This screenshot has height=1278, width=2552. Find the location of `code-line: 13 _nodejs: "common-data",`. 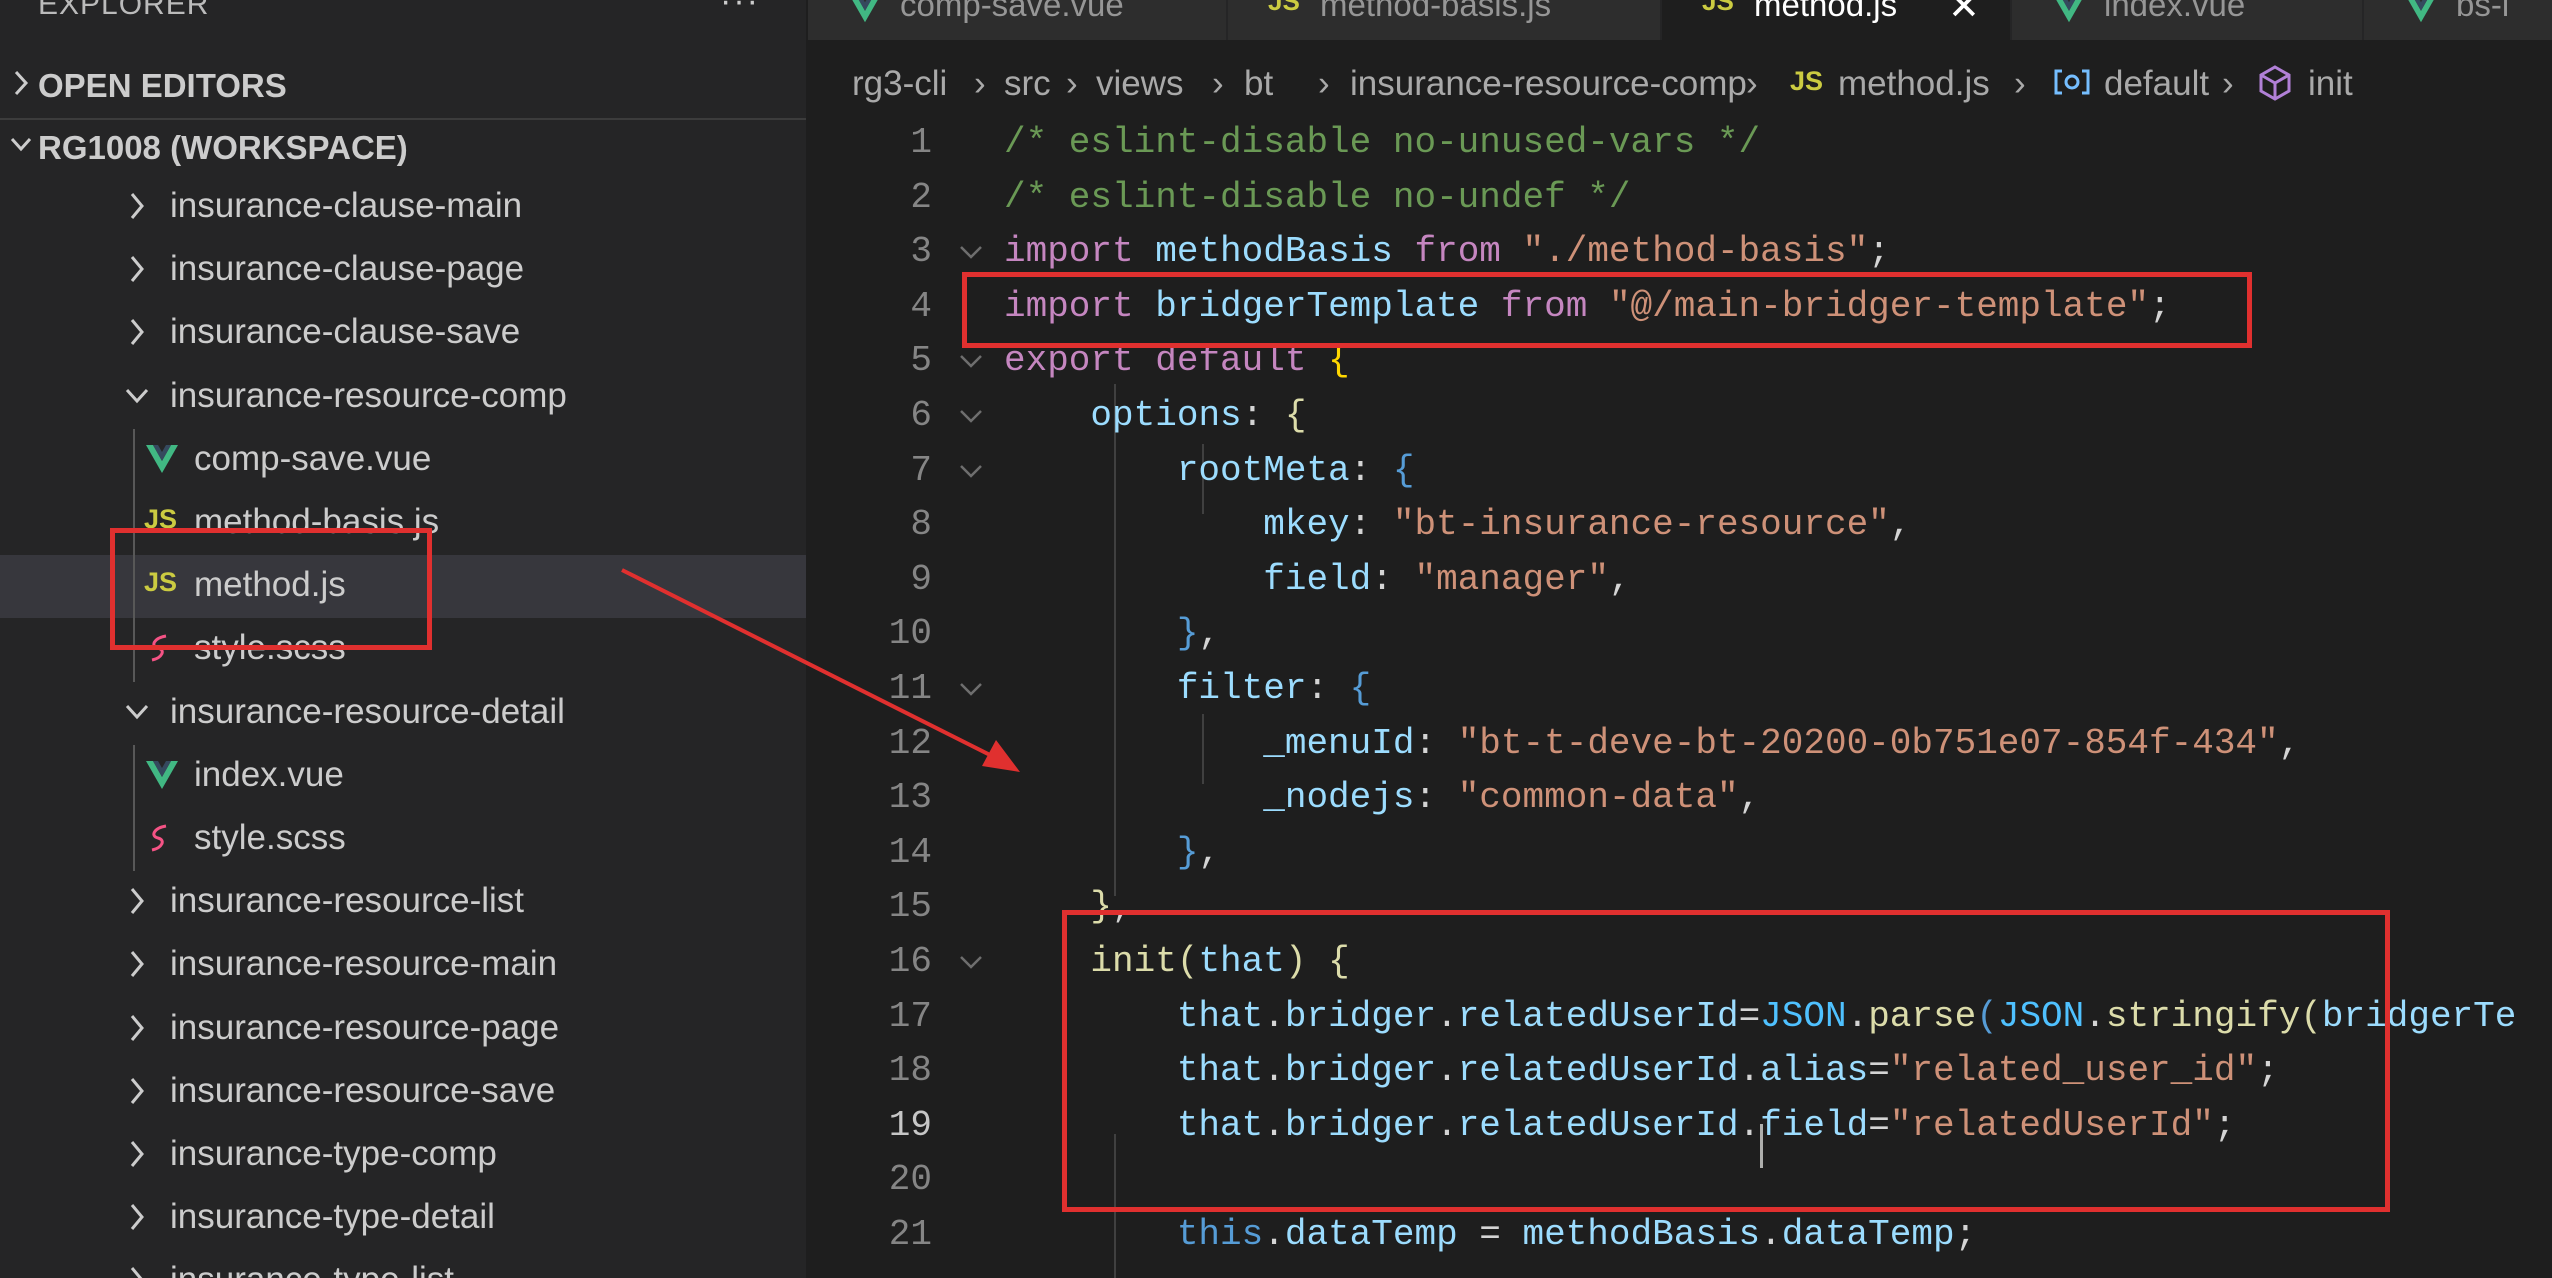

code-line: 13 _nodejs: "common-data", is located at coordinates (1680, 796).